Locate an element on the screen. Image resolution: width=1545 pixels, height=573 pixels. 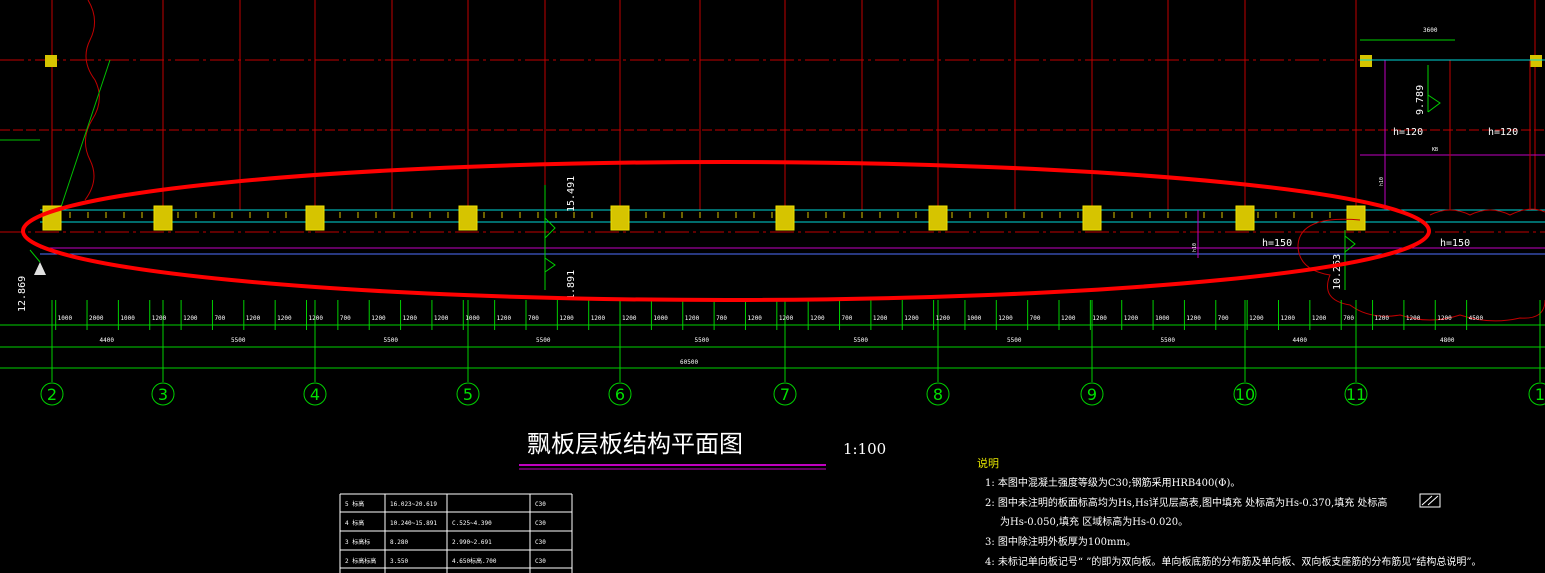
dim-seg-38: 1200 is located at coordinates (1256, 318).